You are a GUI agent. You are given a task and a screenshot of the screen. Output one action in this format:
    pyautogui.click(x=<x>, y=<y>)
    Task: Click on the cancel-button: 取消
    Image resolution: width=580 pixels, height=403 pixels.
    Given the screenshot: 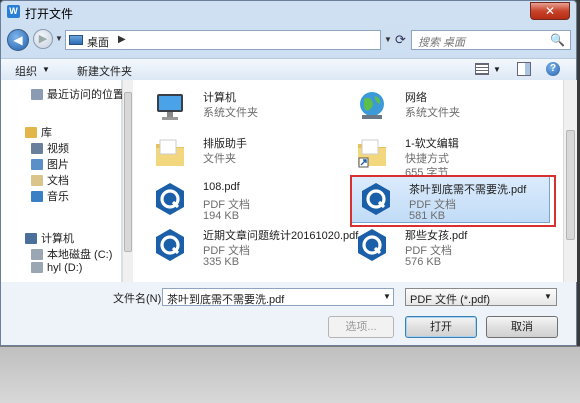 What is the action you would take?
    pyautogui.click(x=522, y=327)
    